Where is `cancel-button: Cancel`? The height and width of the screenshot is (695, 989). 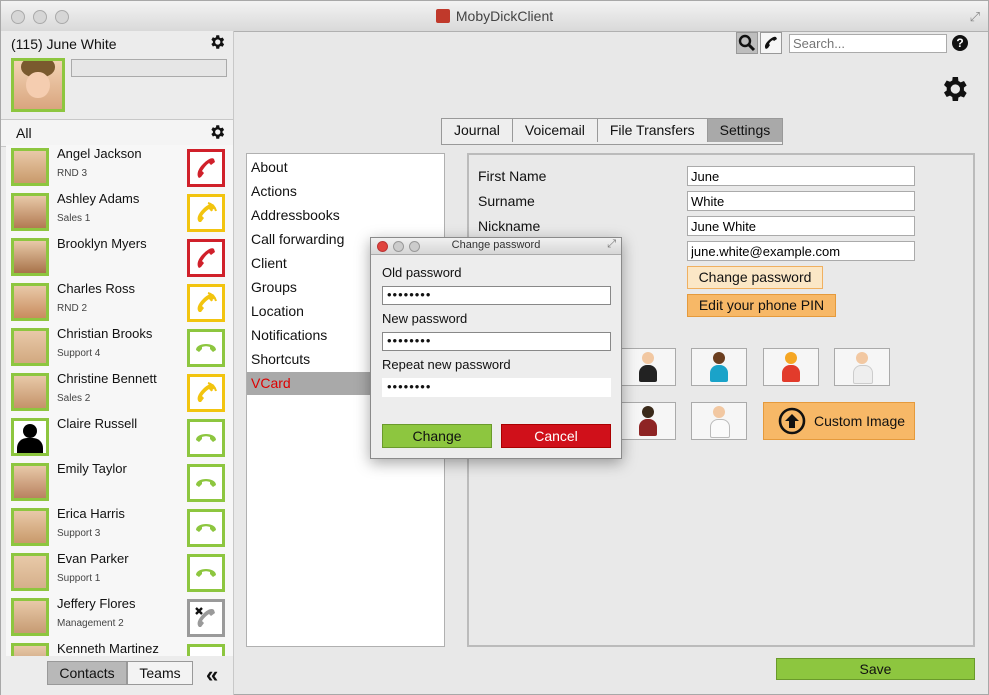 cancel-button: Cancel is located at coordinates (556, 436).